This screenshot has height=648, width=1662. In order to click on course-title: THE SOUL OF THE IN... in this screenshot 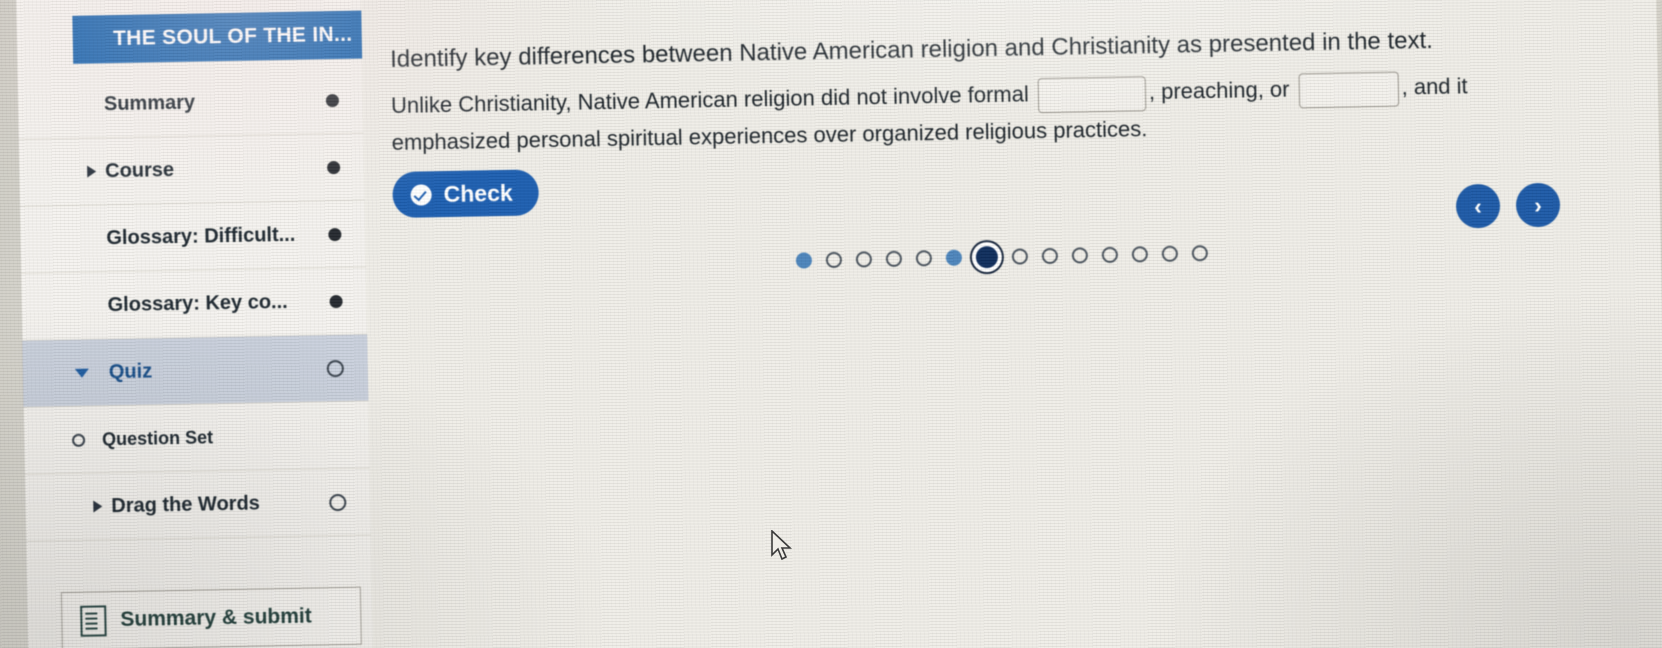, I will do `click(233, 36)`.